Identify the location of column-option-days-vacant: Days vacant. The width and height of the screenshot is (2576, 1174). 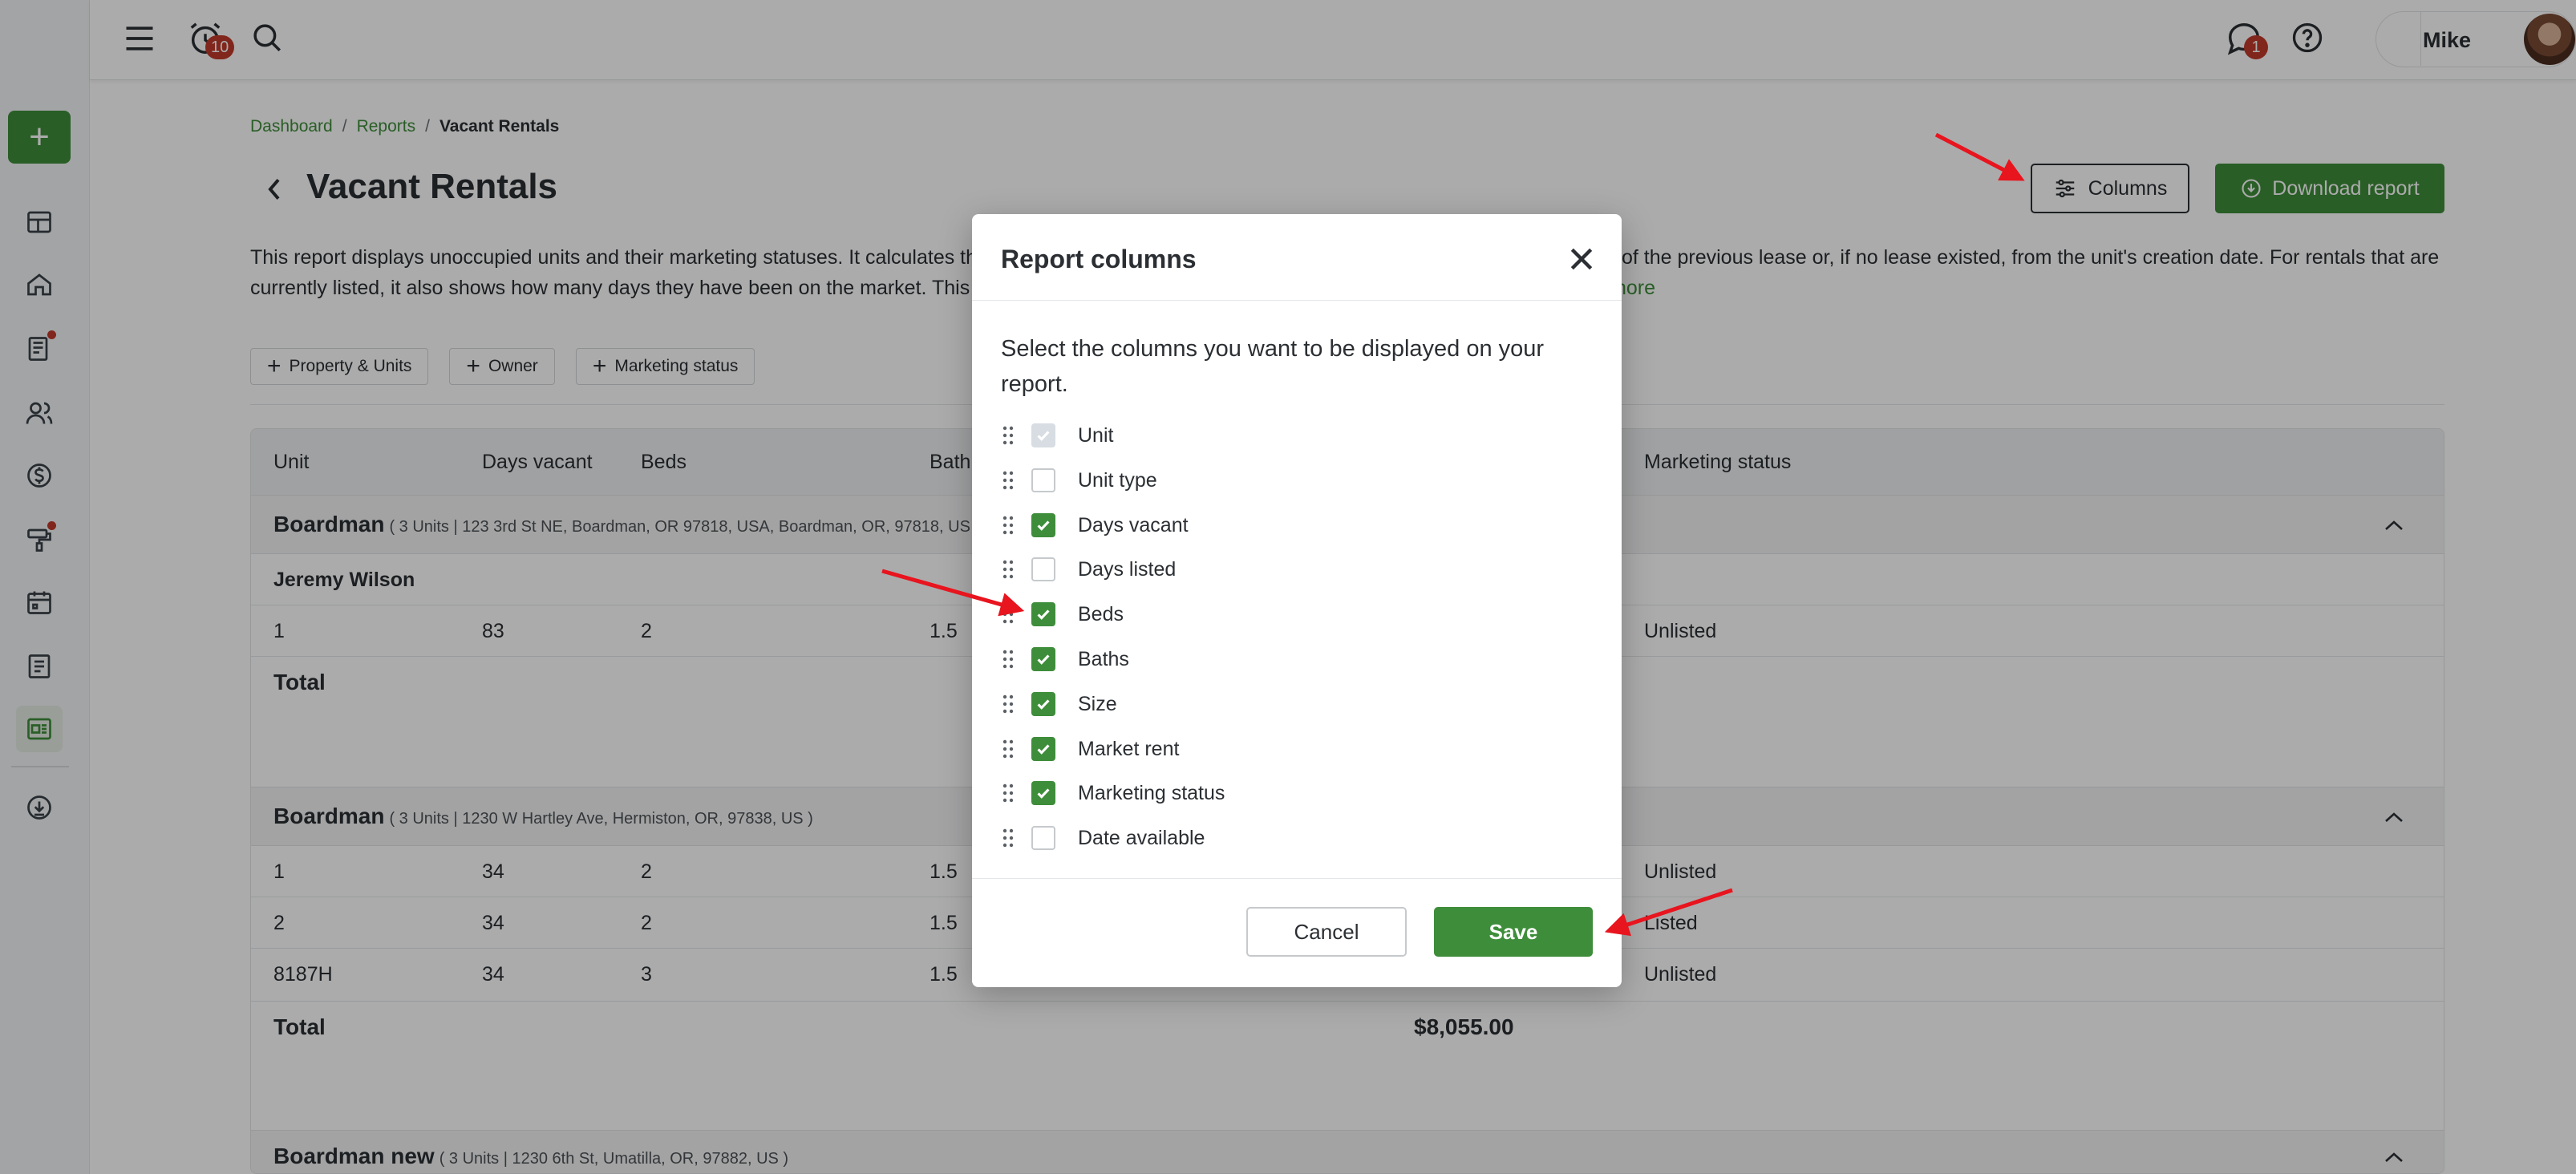
(1095, 525).